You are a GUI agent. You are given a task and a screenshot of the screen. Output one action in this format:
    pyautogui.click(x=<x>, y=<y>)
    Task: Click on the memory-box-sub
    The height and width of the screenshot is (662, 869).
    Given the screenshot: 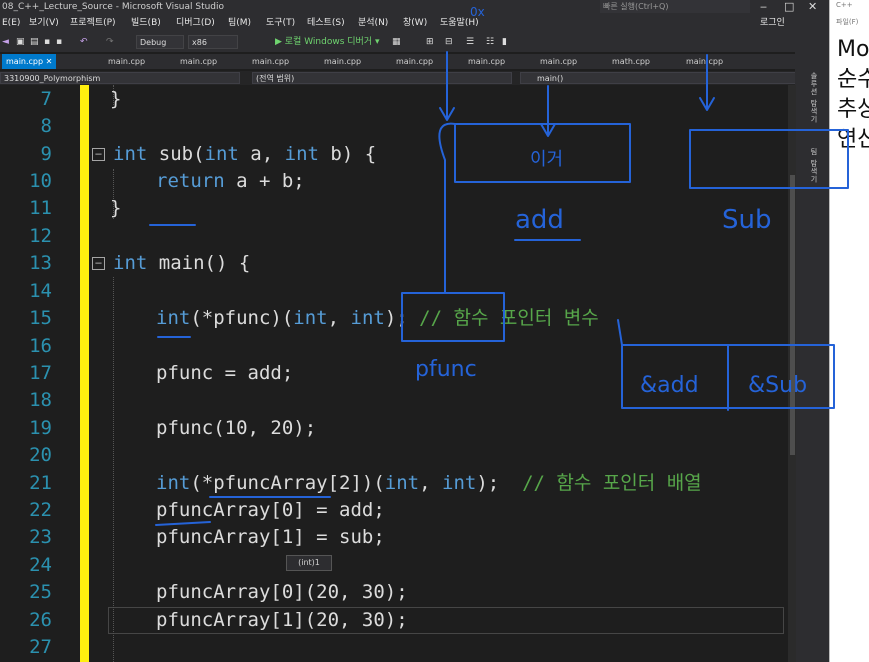 What is the action you would take?
    pyautogui.click(x=769, y=159)
    